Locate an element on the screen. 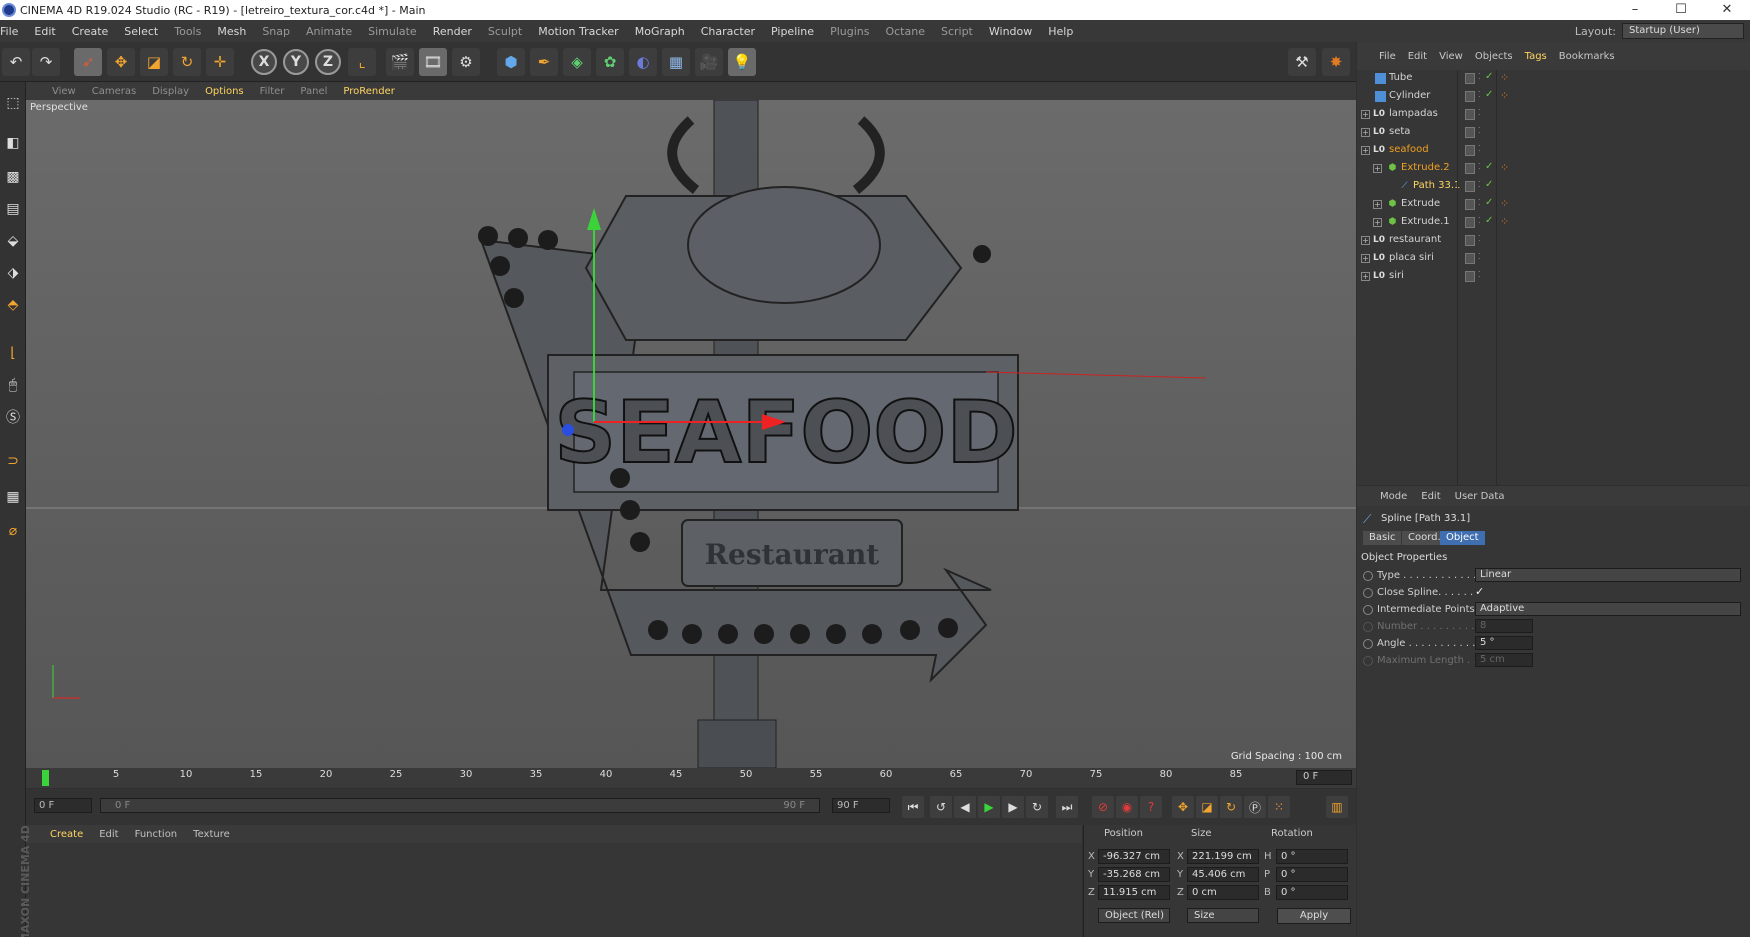  object-name: Extrude.1 is located at coordinates (1425, 221).